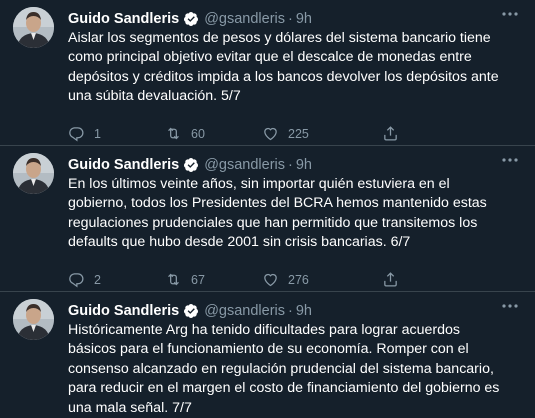  Describe the element at coordinates (198, 279) in the screenshot. I see `retweet-count: 67` at that location.